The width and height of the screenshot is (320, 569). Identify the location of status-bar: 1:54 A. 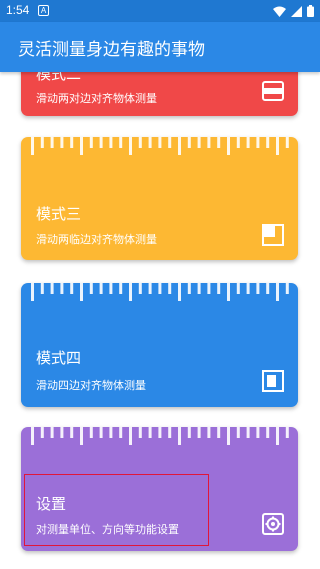
(160, 11).